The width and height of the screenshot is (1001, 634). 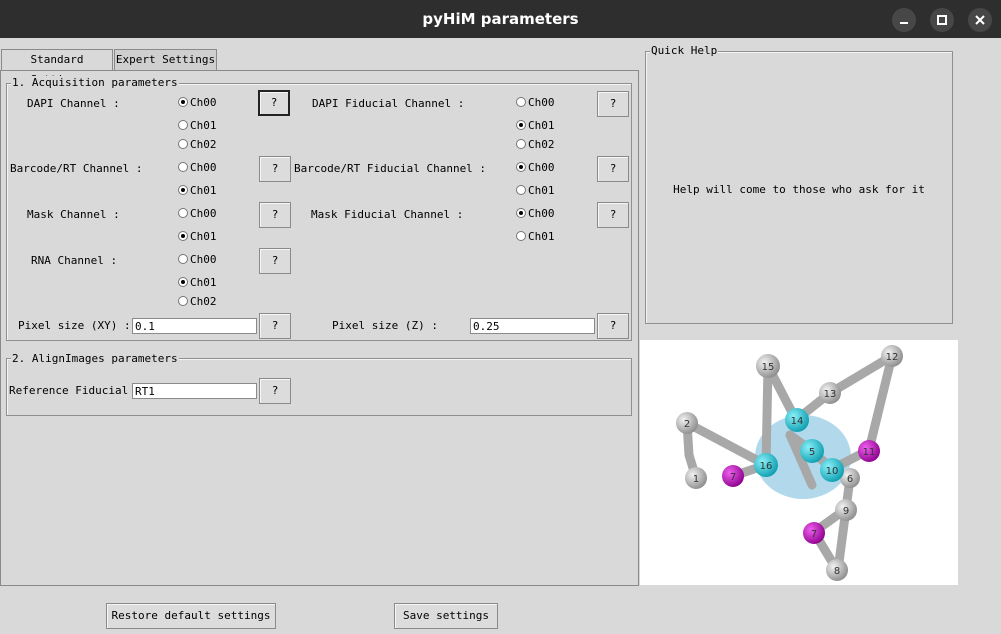 I want to click on barcode-fiducial-radio-ch00: Ch00, so click(x=535, y=168).